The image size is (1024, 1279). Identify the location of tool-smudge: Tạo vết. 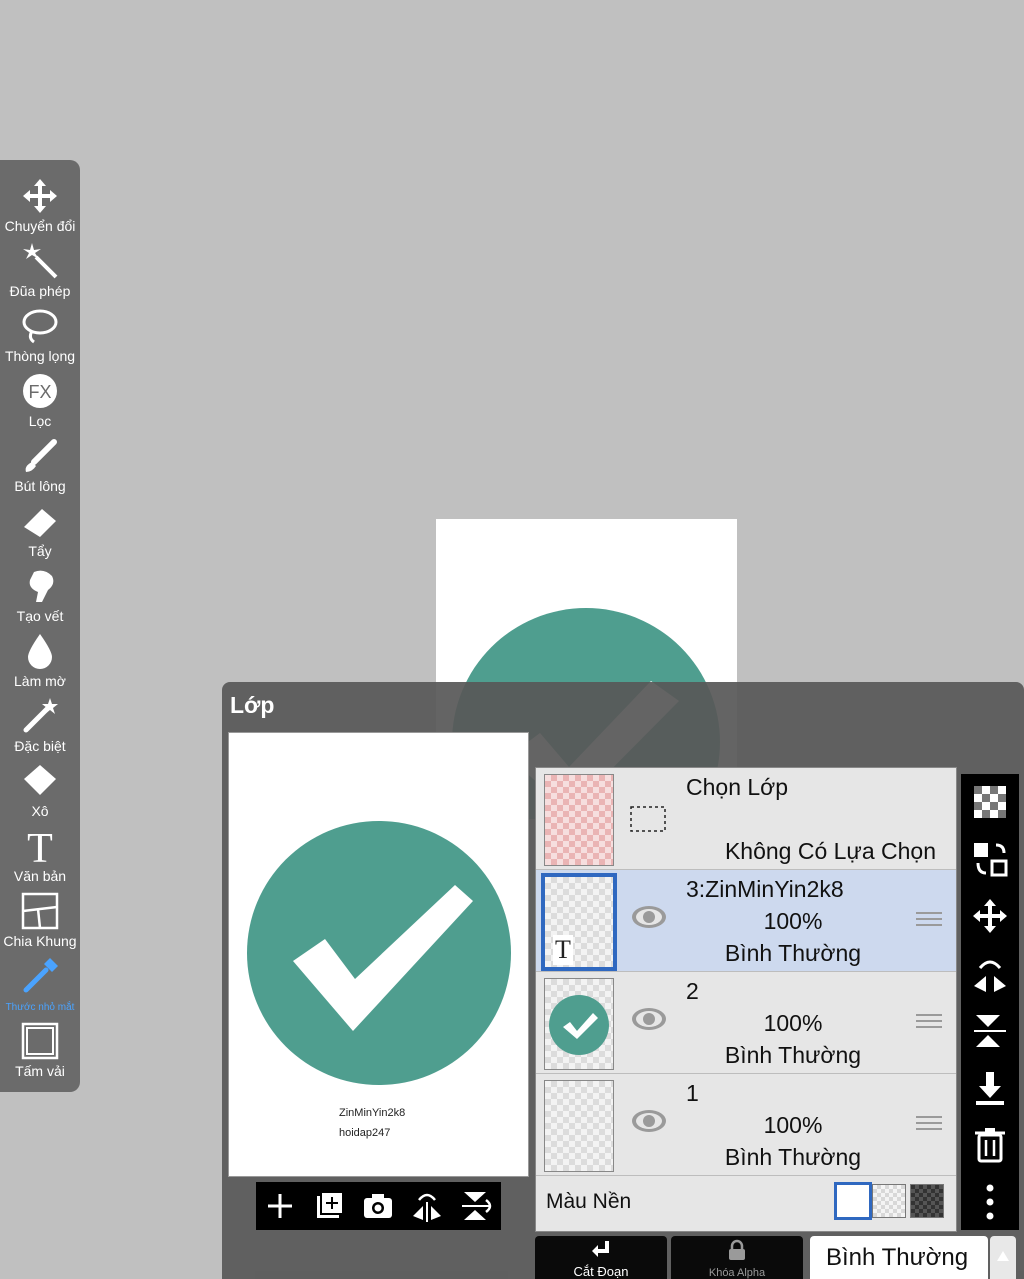
(40, 596).